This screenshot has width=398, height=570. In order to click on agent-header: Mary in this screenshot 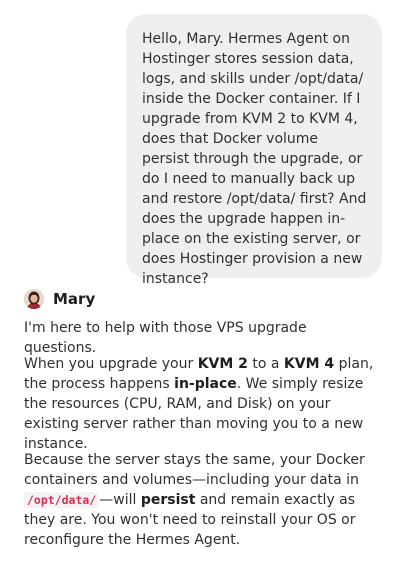, I will do `click(59, 299)`.